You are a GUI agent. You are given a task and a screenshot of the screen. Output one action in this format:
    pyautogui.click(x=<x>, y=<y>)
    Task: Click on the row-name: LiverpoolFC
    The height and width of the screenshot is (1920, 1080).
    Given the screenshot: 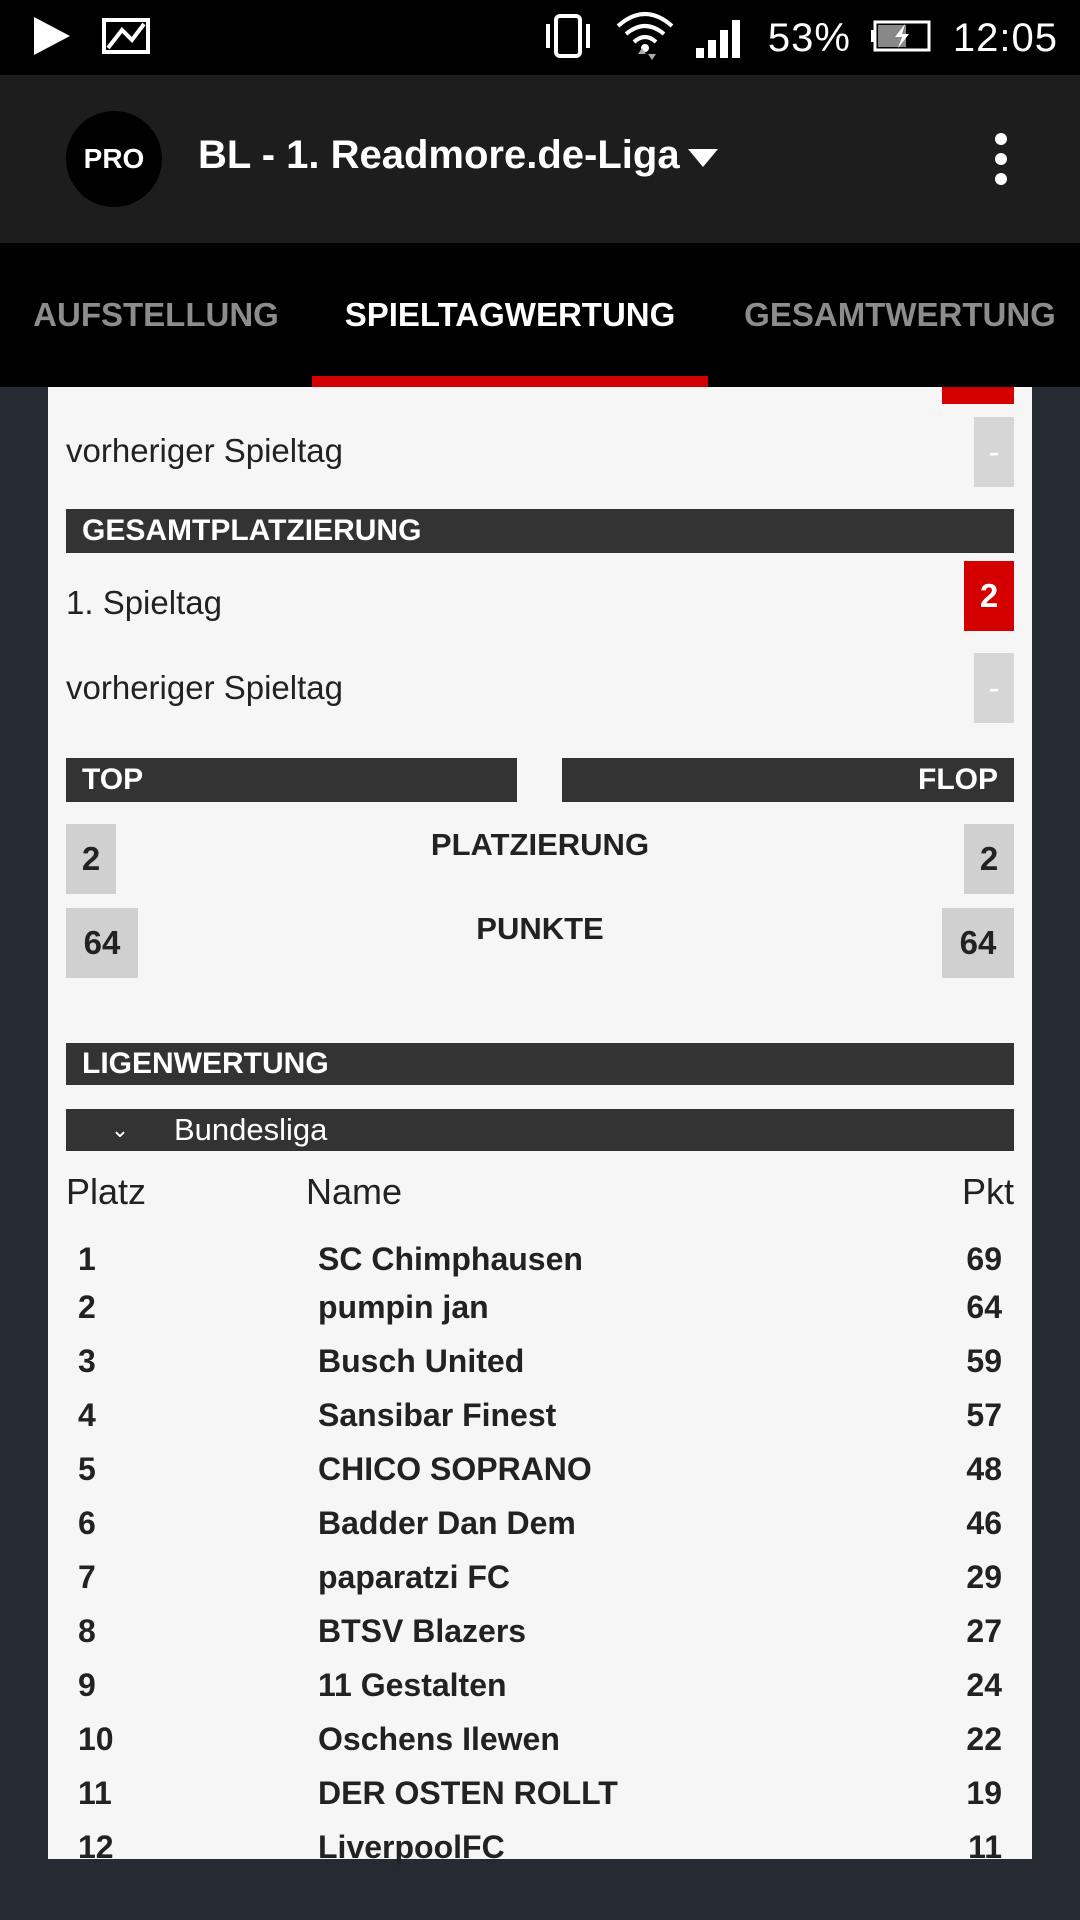 What is the action you would take?
    pyautogui.click(x=411, y=1847)
    